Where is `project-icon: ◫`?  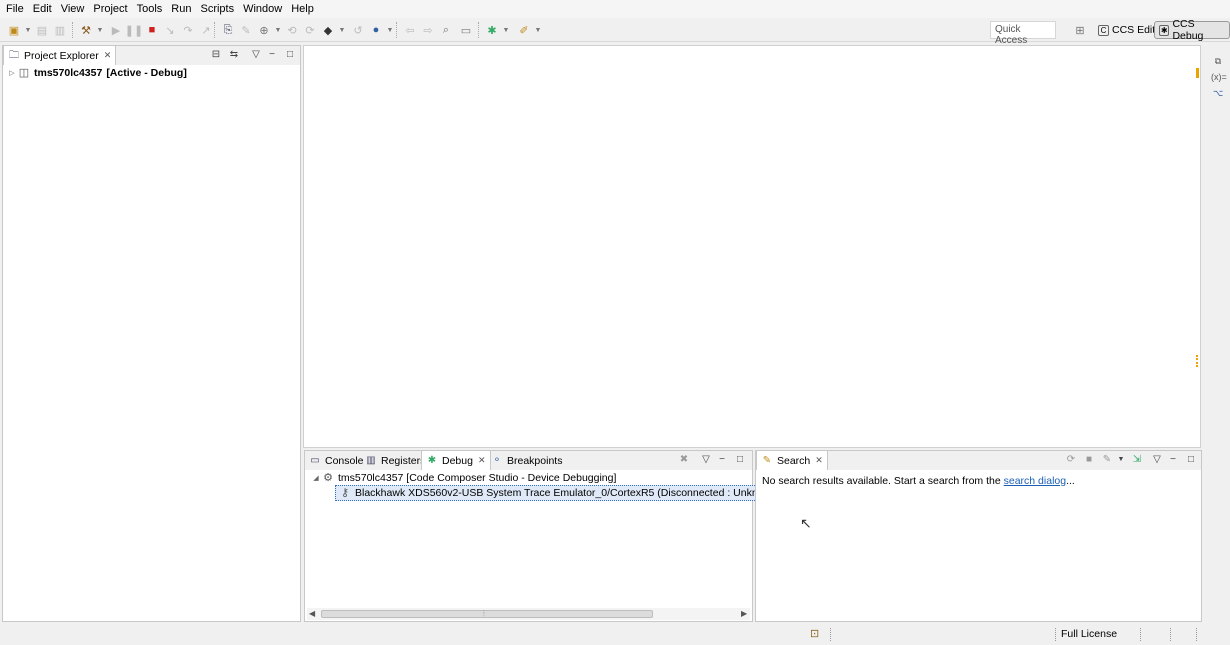
project-icon: ◫ is located at coordinates (24, 73).